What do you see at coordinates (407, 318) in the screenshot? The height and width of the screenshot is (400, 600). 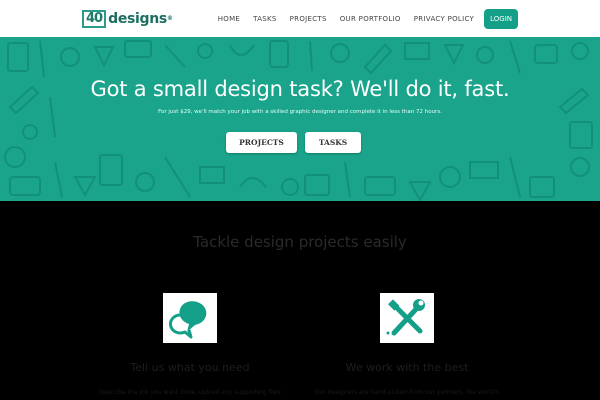 I see `tools-icon` at bounding box center [407, 318].